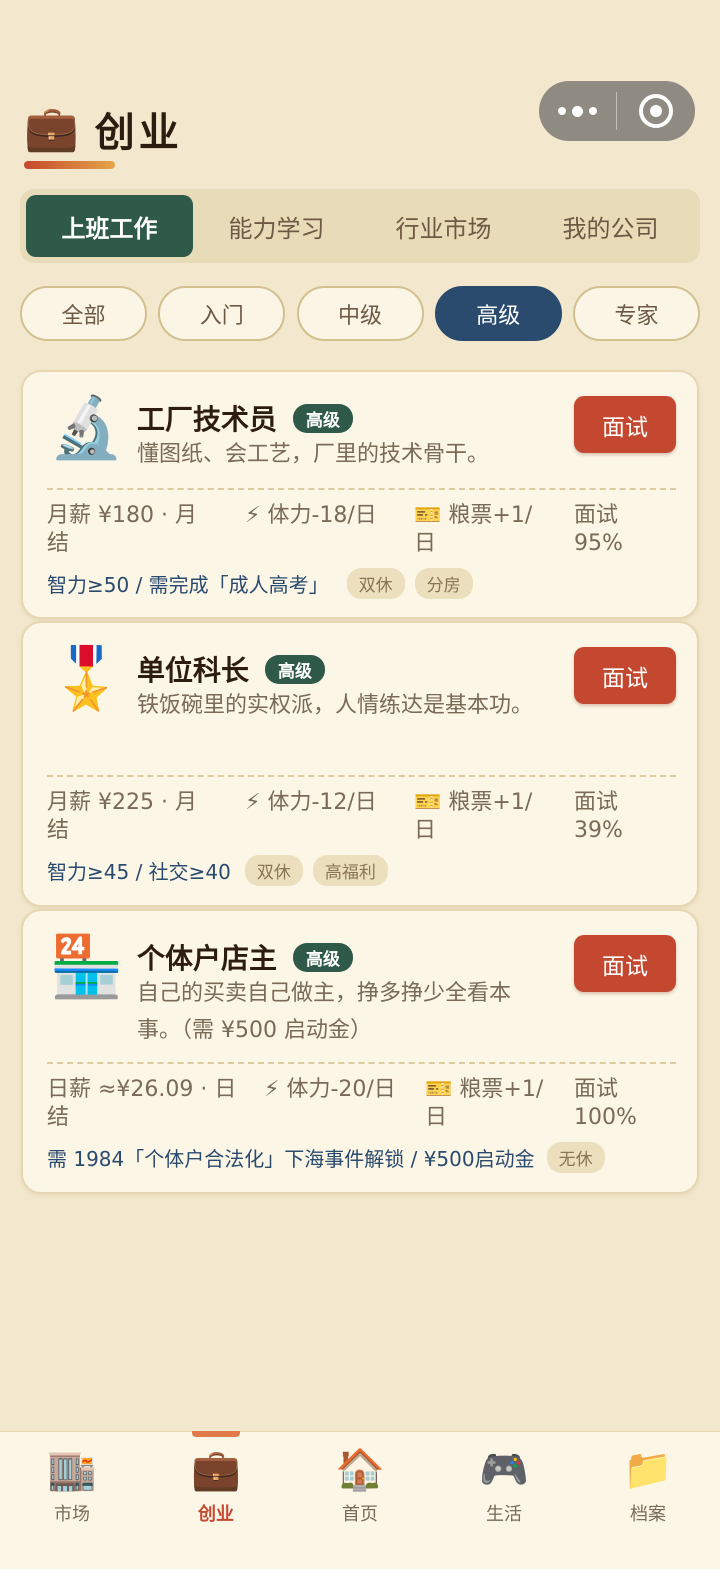  I want to click on tab-market: 行业市场, so click(443, 226).